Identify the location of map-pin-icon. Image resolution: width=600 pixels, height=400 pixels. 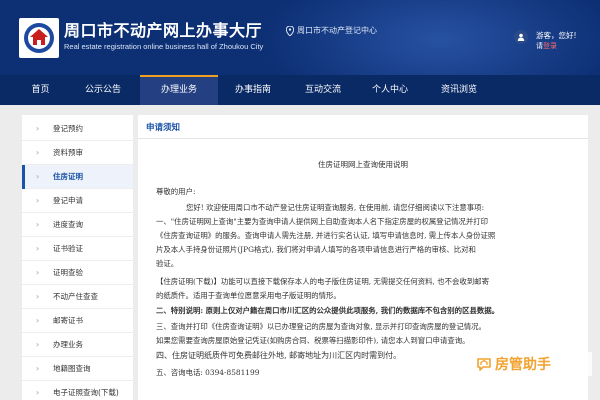
(290, 30).